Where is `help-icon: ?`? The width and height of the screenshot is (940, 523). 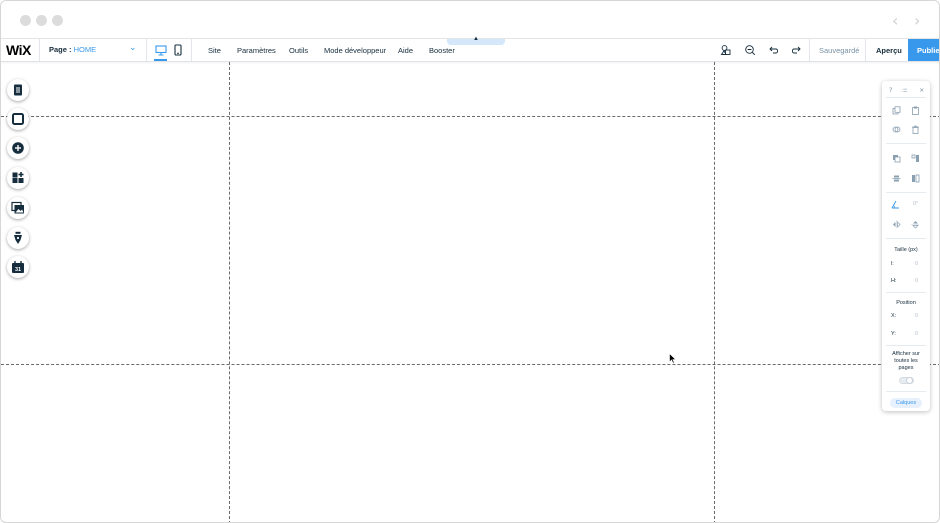 help-icon: ? is located at coordinates (890, 90).